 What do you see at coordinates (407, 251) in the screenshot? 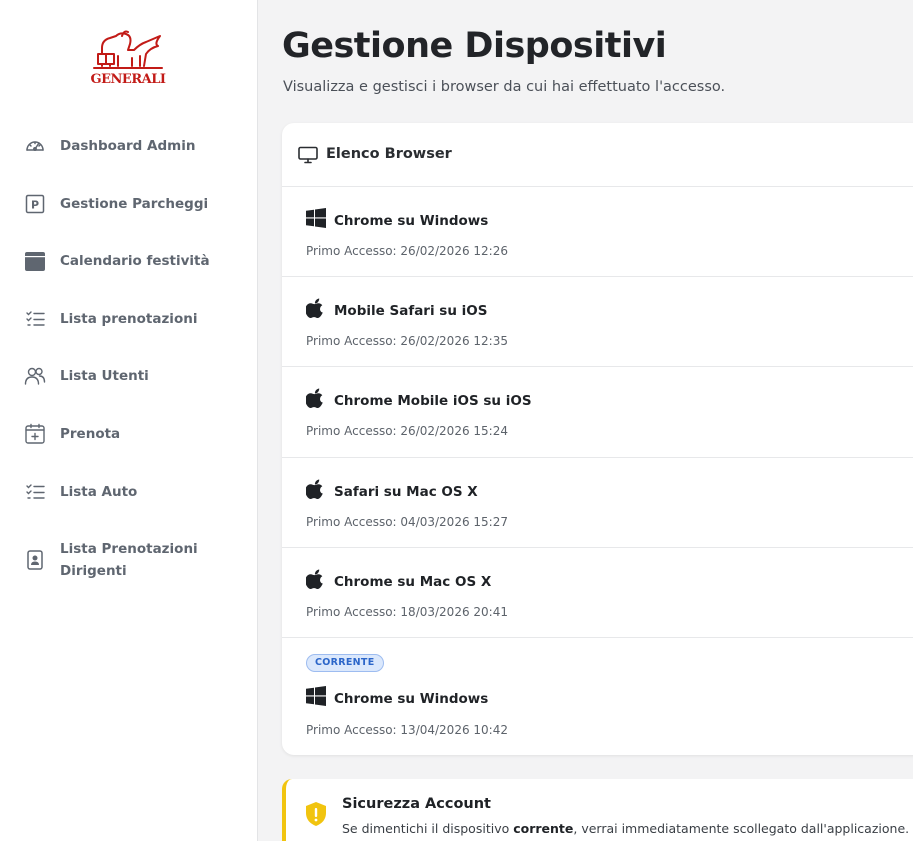
I see `device-first-access: Primo Accesso: 26/02/2026 12:26` at bounding box center [407, 251].